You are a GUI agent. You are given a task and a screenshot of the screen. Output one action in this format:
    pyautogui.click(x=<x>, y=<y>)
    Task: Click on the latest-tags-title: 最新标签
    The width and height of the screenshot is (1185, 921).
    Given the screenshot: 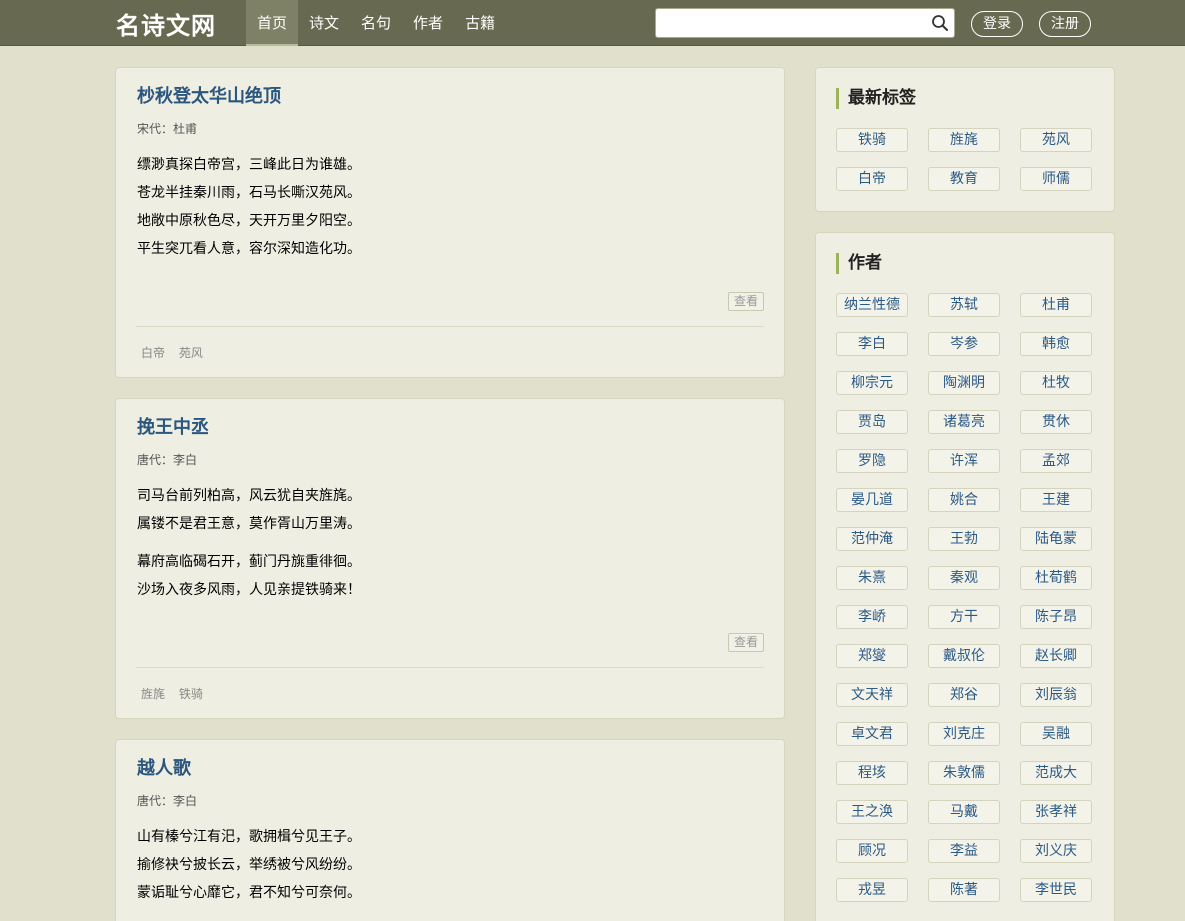 What is the action you would take?
    pyautogui.click(x=876, y=98)
    